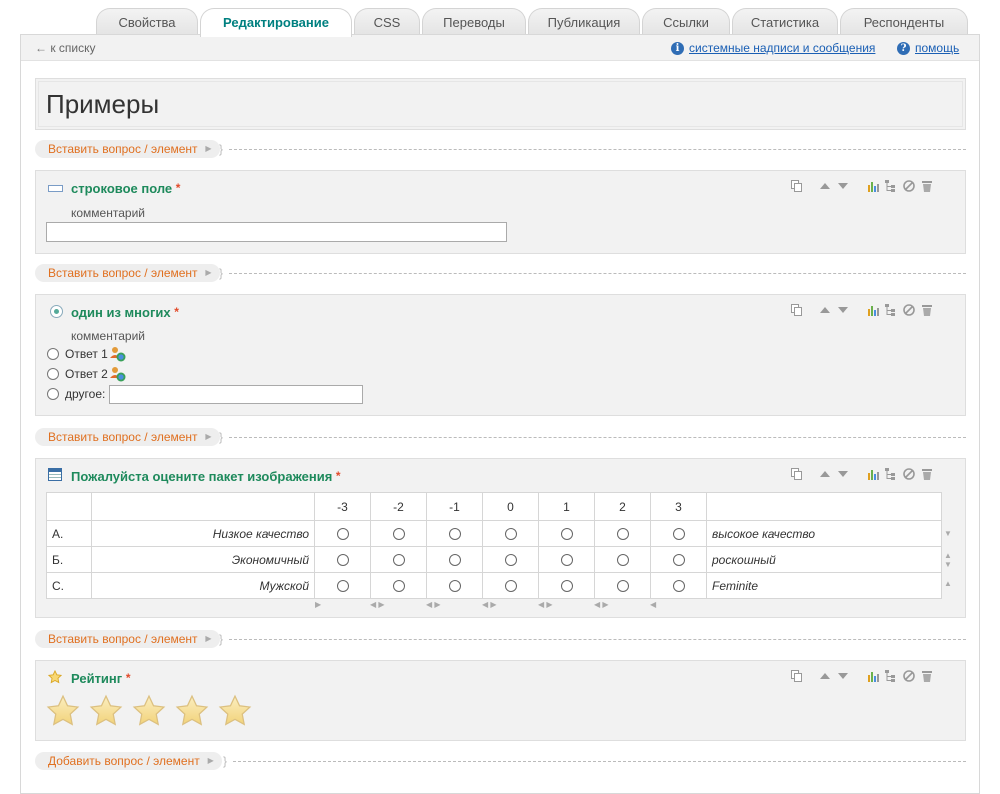 The height and width of the screenshot is (794, 1000). What do you see at coordinates (948, 560) in the screenshot?
I see `move-row-icon: ▲ ▼` at bounding box center [948, 560].